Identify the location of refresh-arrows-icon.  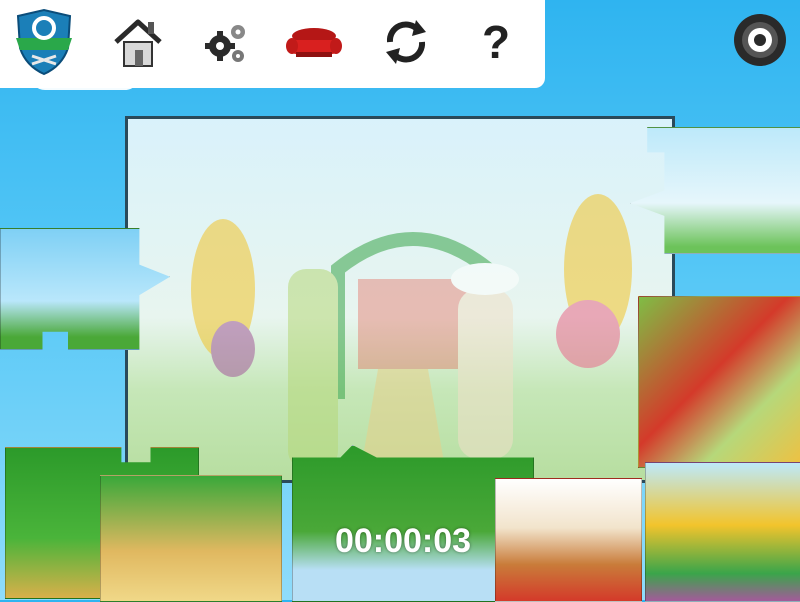
(406, 42).